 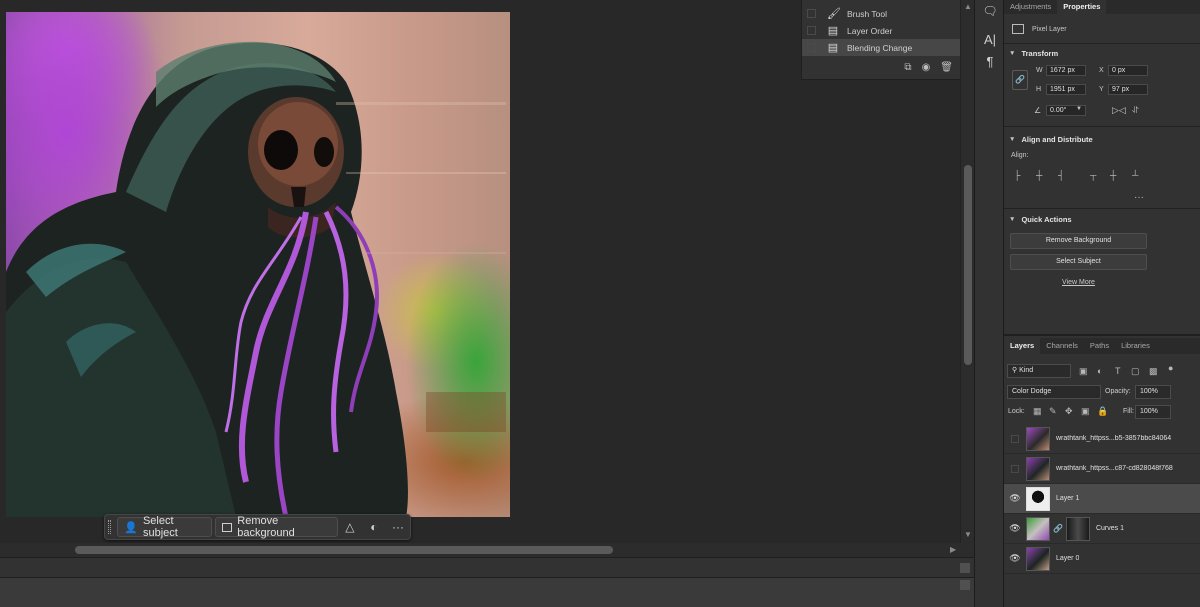 What do you see at coordinates (1030, 7) in the screenshot?
I see `tab-adjustments: Adjustments` at bounding box center [1030, 7].